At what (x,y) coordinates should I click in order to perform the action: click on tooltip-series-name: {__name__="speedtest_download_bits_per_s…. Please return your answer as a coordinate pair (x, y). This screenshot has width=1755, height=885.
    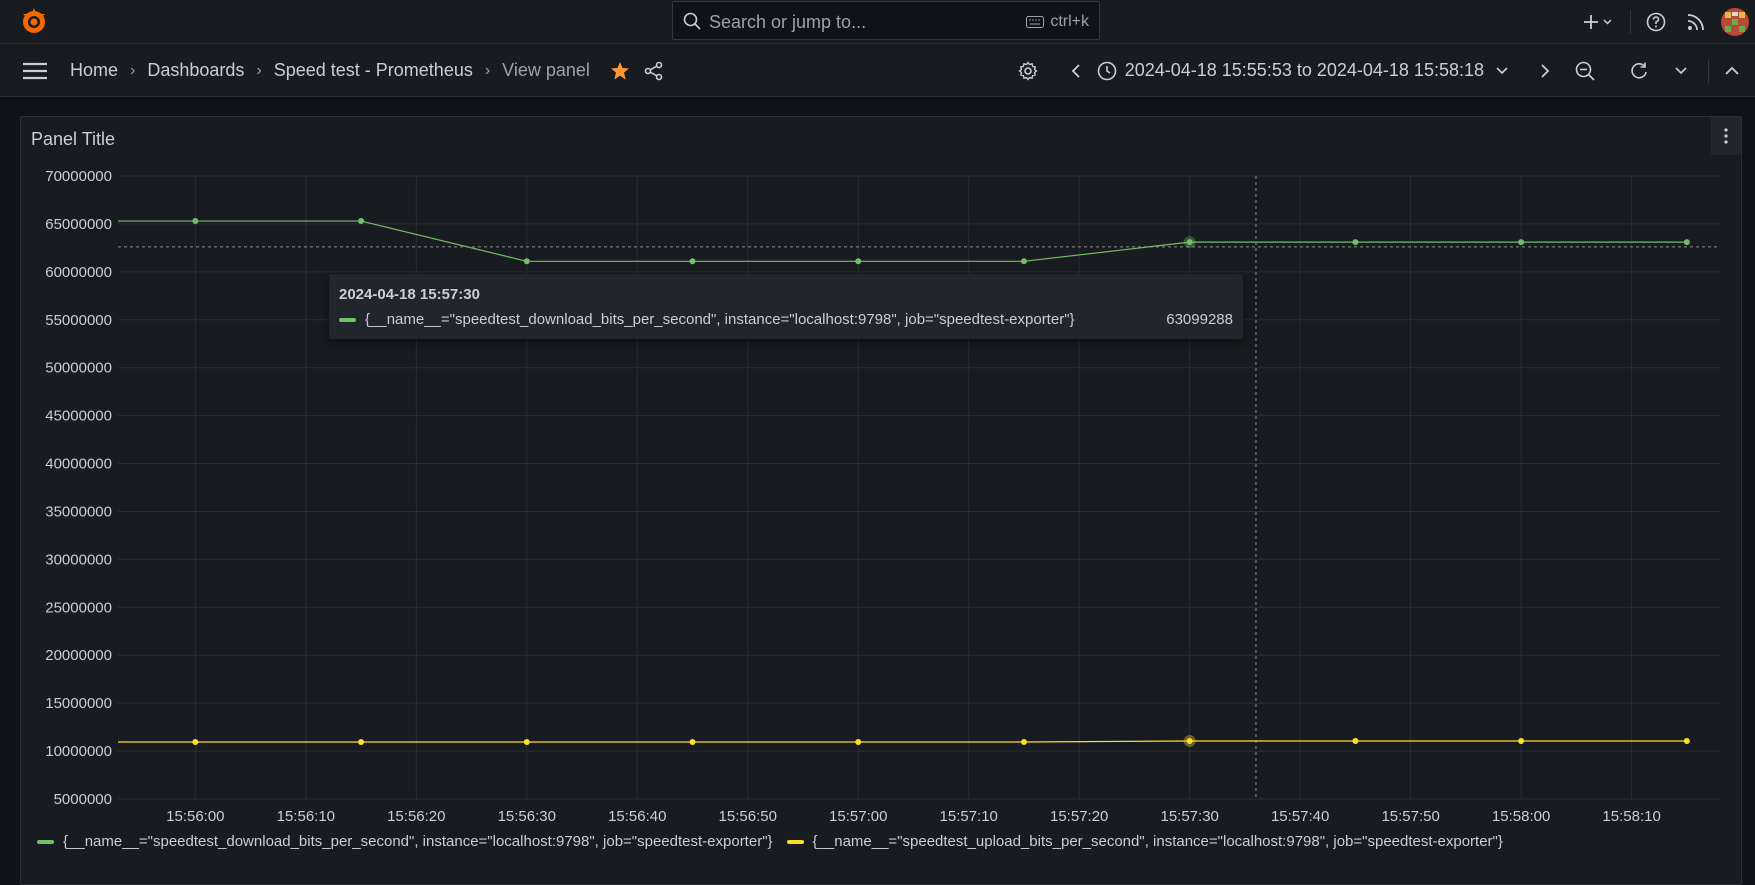
    Looking at the image, I should click on (720, 319).